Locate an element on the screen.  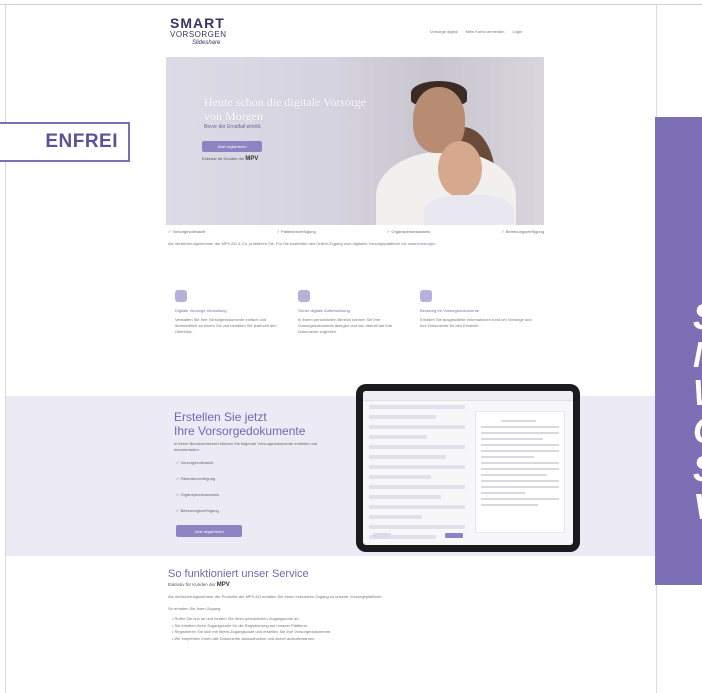
feature-title: Digitale Vorsorge-Verwaltung is located at coordinates (201, 310).